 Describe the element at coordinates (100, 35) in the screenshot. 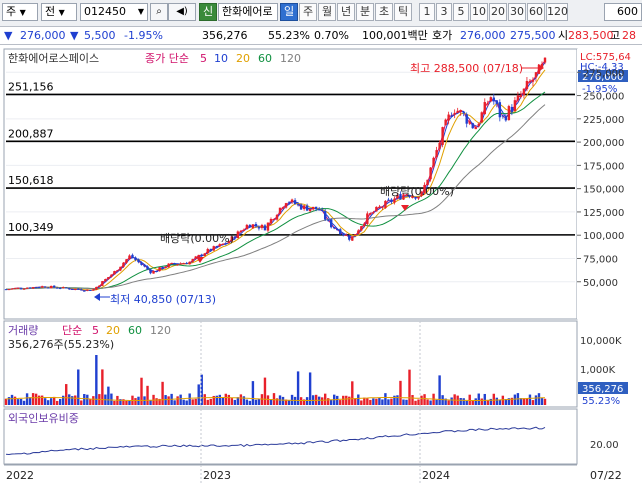

I see `quote-change: 5,500` at that location.